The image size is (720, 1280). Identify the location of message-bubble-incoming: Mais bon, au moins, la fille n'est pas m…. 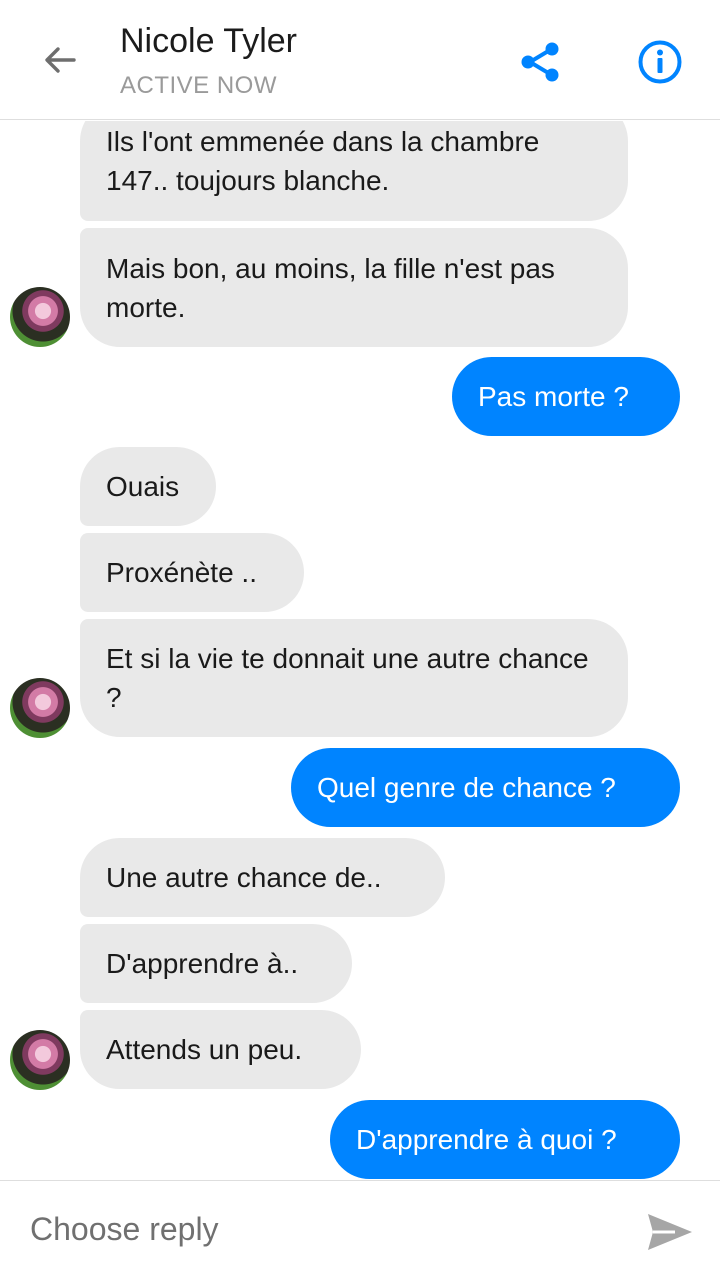
(354, 287).